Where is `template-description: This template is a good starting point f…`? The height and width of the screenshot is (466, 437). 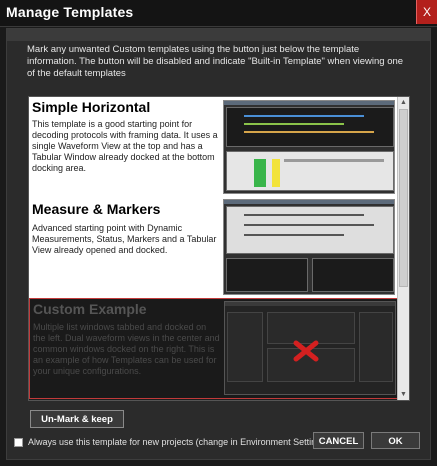 template-description: This template is a good starting point f… is located at coordinates (125, 146).